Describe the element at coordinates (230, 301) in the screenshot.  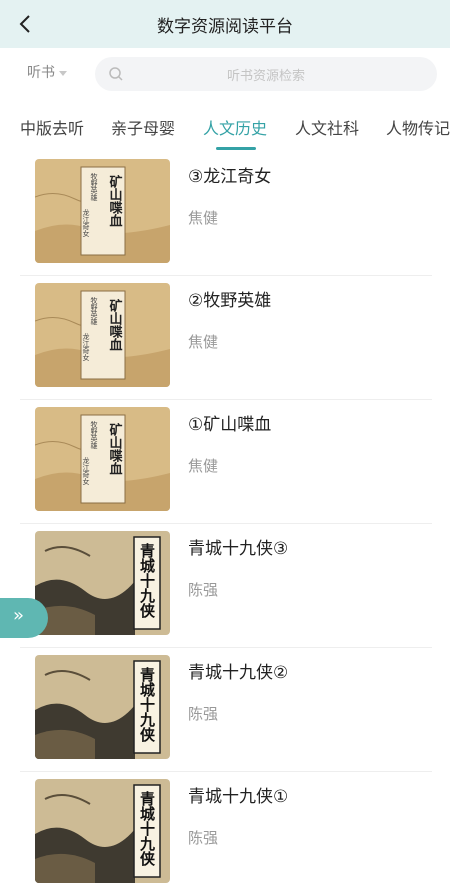
I see `book-title: ②牧野英雄` at that location.